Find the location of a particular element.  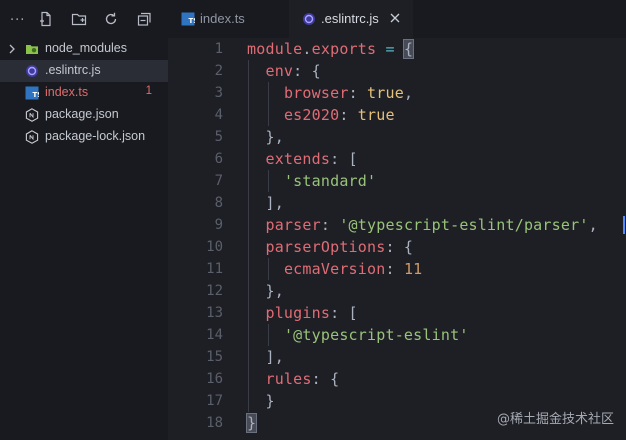

tree-item-label: index.ts is located at coordinates (67, 92).